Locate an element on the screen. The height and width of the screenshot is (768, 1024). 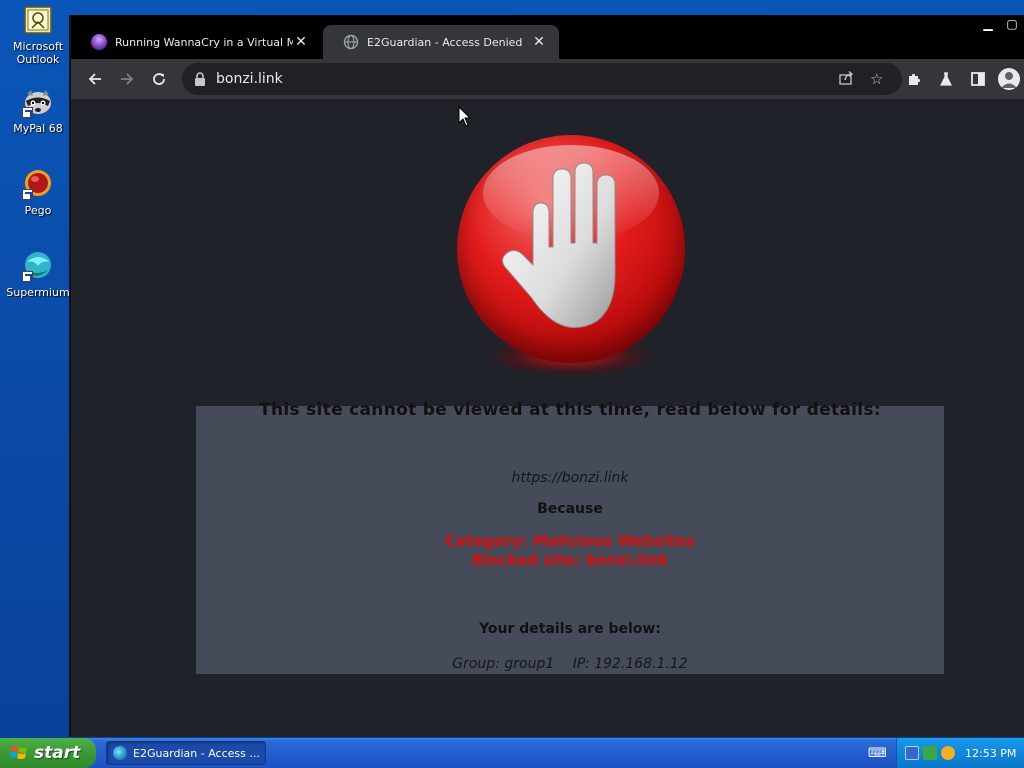
taskbar: start E2Guardian - Access ... ⌨ 12:53 PM is located at coordinates (512, 753).